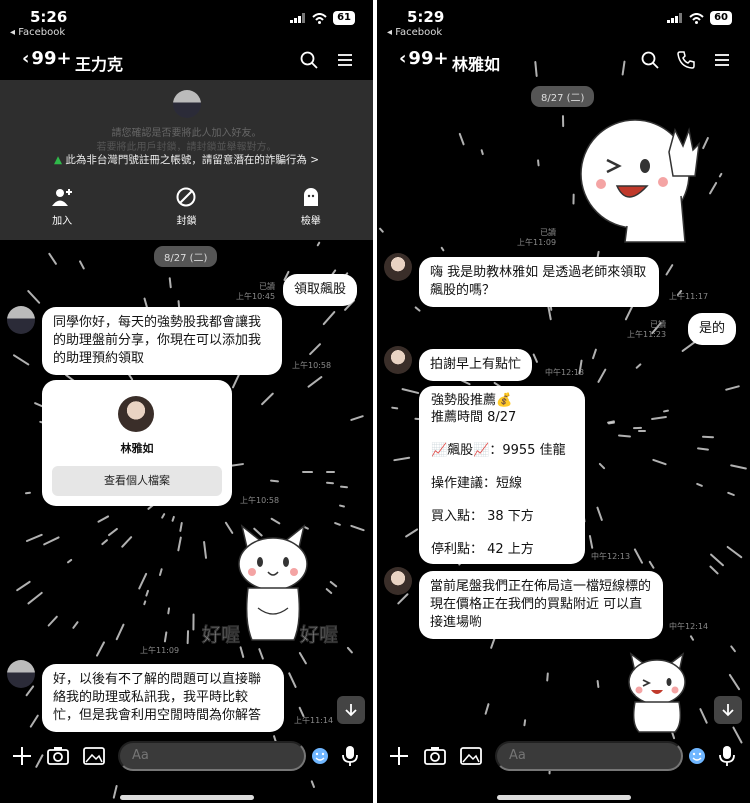  What do you see at coordinates (686, 60) in the screenshot?
I see `phone-call-icon` at bounding box center [686, 60].